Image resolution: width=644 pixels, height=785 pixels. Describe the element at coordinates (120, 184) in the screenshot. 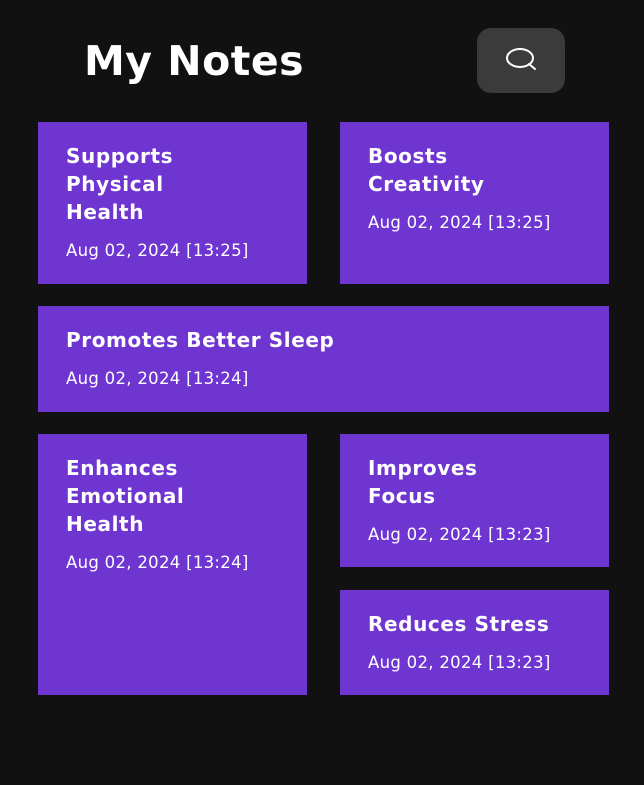

I see `note-title: Supports Physical Health` at that location.